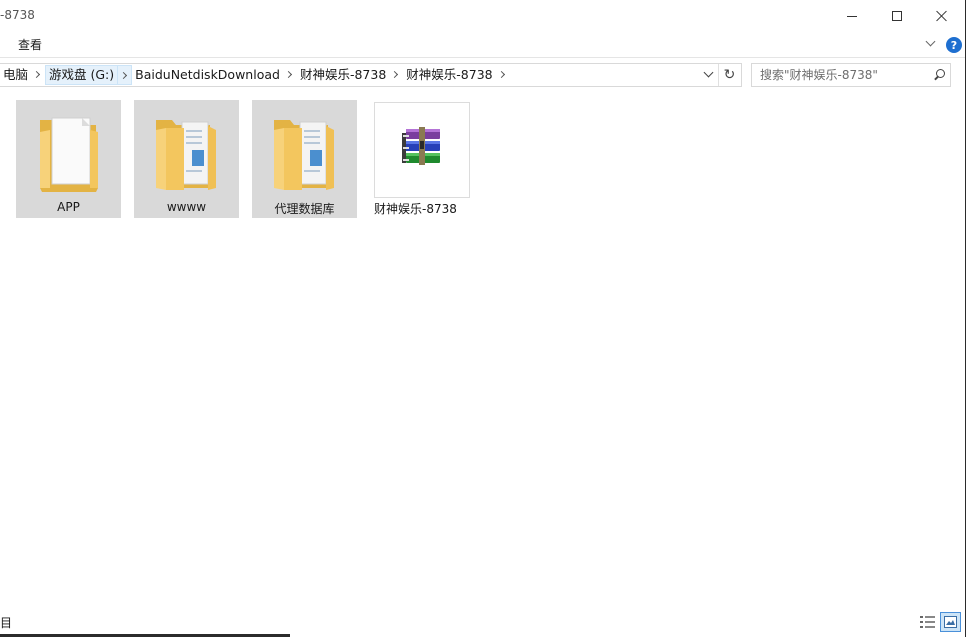 The width and height of the screenshot is (966, 637). What do you see at coordinates (415, 209) in the screenshot?
I see `file-item-label: 财神娱乐-8738` at bounding box center [415, 209].